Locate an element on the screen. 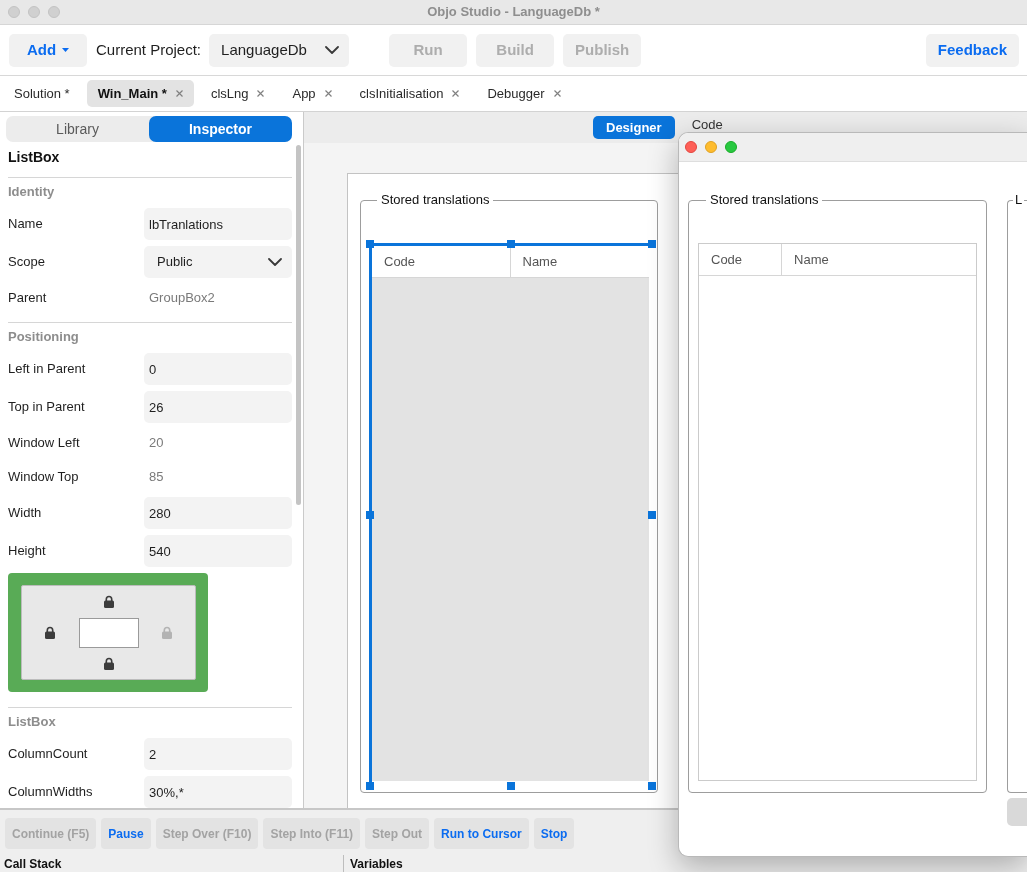 The width and height of the screenshot is (1027, 872). section-title: ListBox is located at coordinates (32, 721).